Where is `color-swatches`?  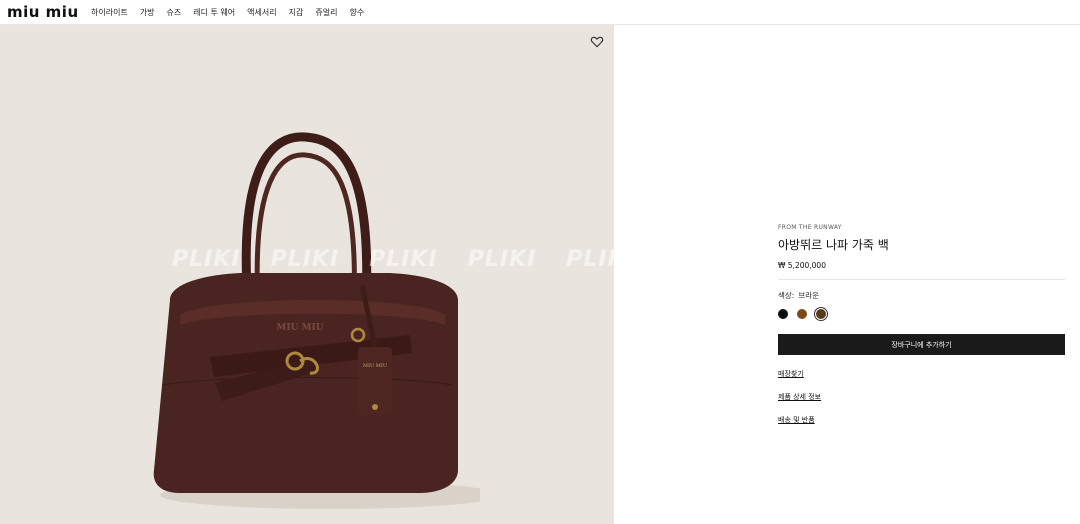
color-swatches is located at coordinates (921, 314).